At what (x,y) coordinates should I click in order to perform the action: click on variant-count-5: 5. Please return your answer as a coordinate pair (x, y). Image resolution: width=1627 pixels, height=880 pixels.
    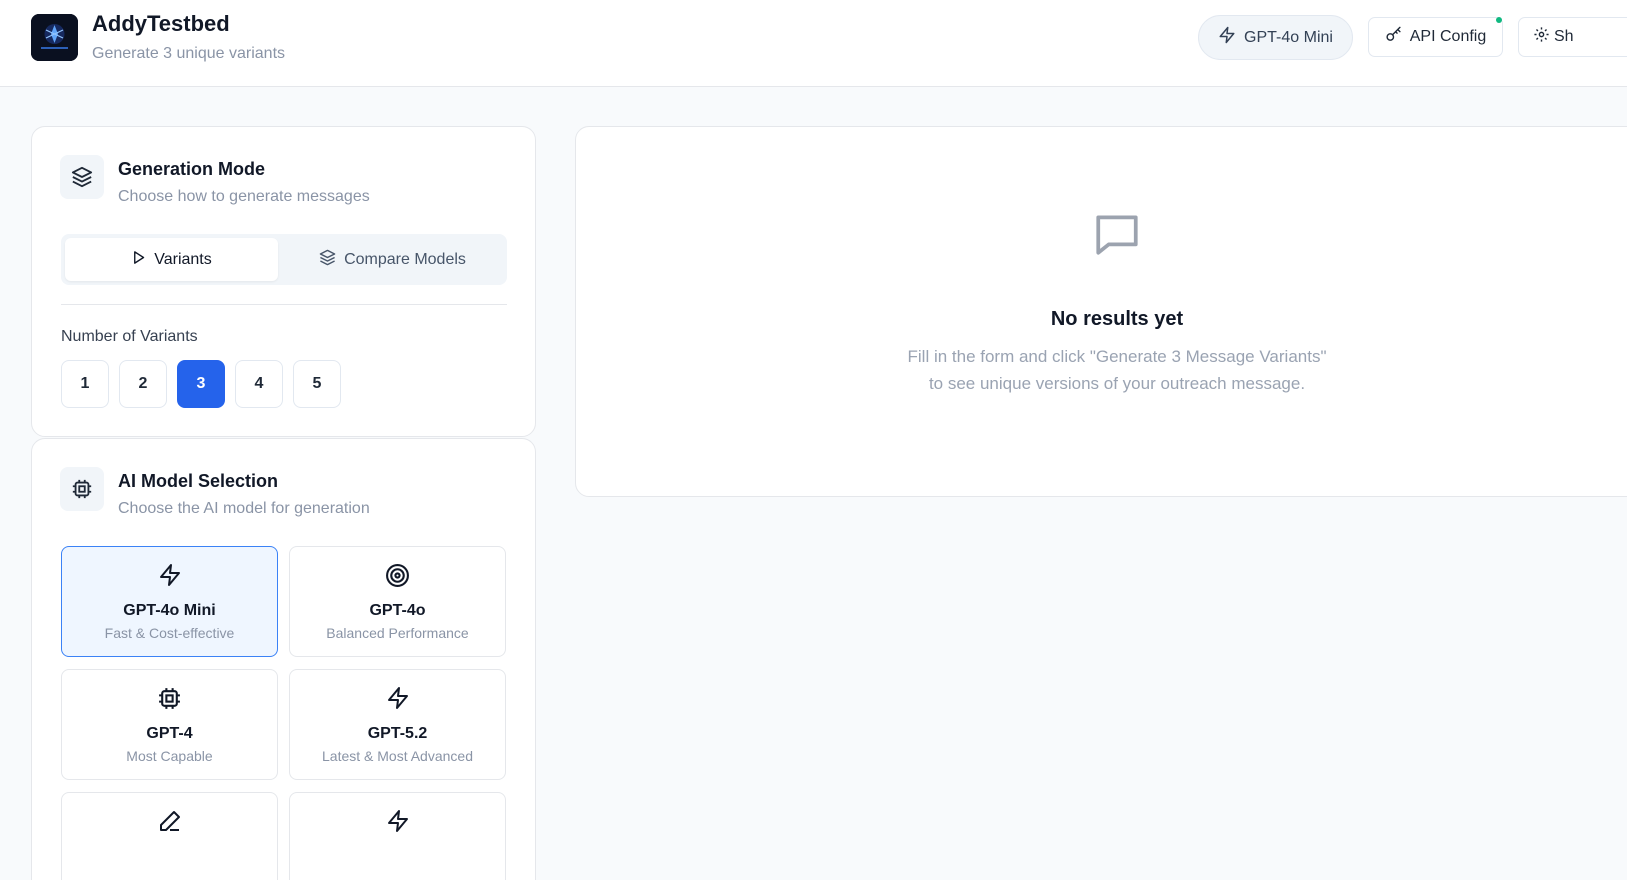
    Looking at the image, I should click on (317, 384).